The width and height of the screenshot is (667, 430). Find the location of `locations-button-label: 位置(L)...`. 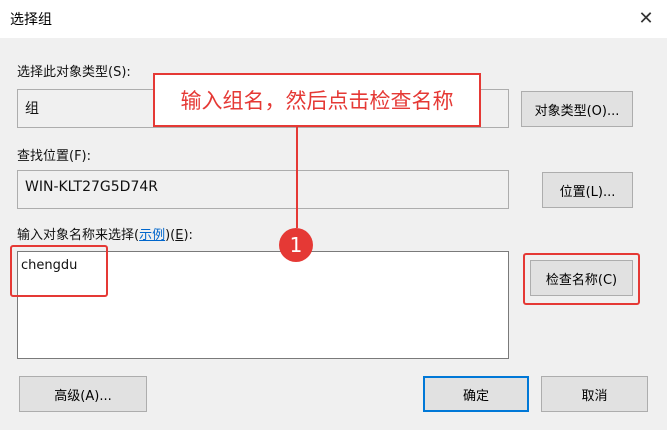

locations-button-label: 位置(L)... is located at coordinates (587, 192).